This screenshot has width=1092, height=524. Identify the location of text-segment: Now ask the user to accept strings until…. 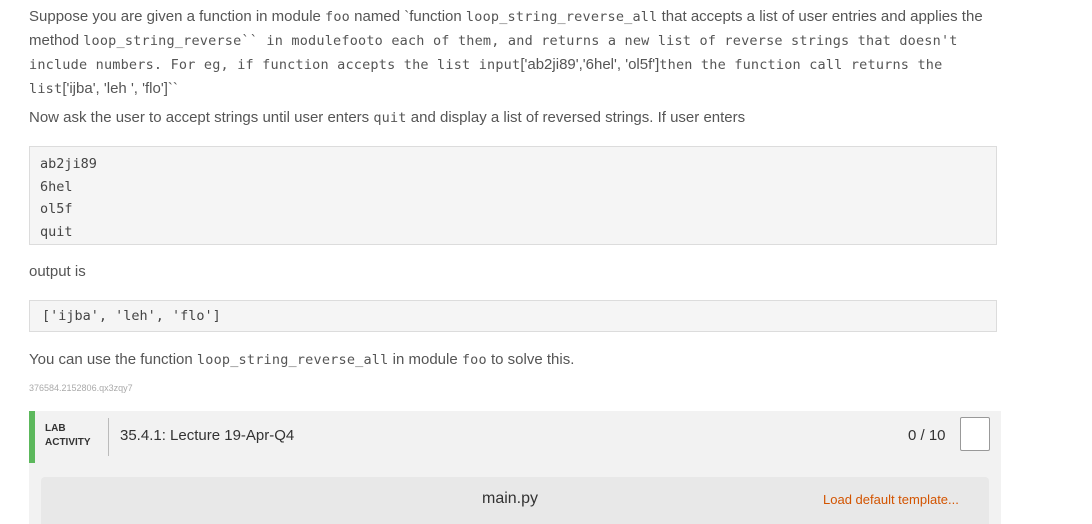
(201, 117).